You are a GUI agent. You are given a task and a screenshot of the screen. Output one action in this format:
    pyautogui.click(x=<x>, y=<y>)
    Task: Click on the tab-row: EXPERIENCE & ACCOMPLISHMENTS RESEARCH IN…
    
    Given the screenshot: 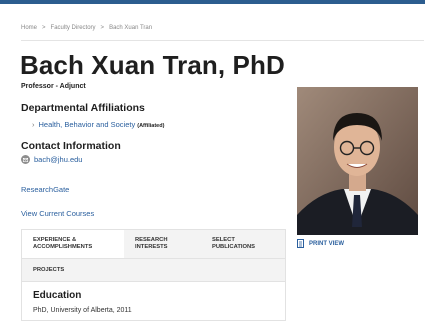 What is the action you would take?
    pyautogui.click(x=153, y=244)
    